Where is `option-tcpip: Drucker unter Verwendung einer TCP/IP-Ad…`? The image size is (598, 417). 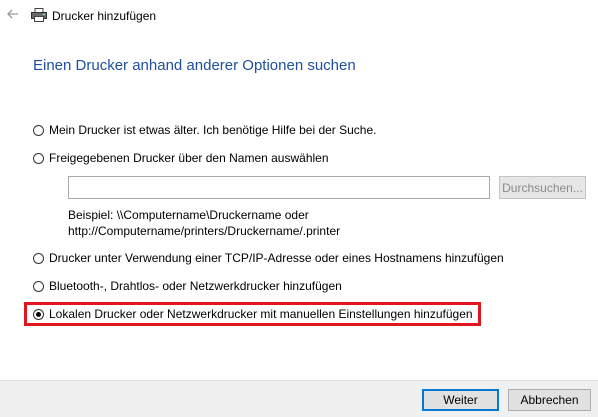 option-tcpip: Drucker unter Verwendung einer TCP/IP-Ad… is located at coordinates (268, 258).